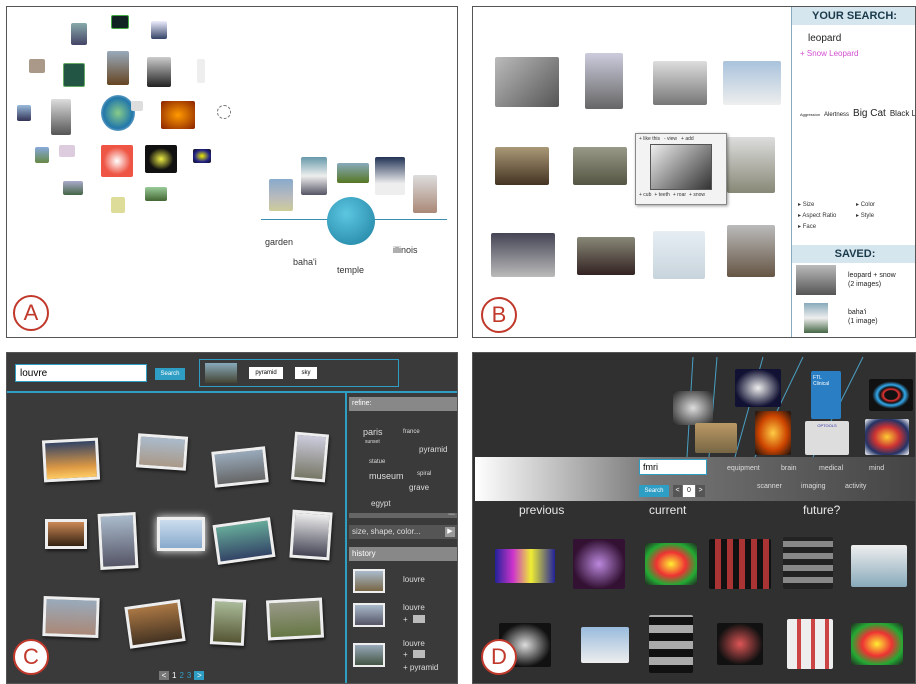  What do you see at coordinates (181, 675) in the screenshot?
I see `page-link-2: 2` at bounding box center [181, 675].